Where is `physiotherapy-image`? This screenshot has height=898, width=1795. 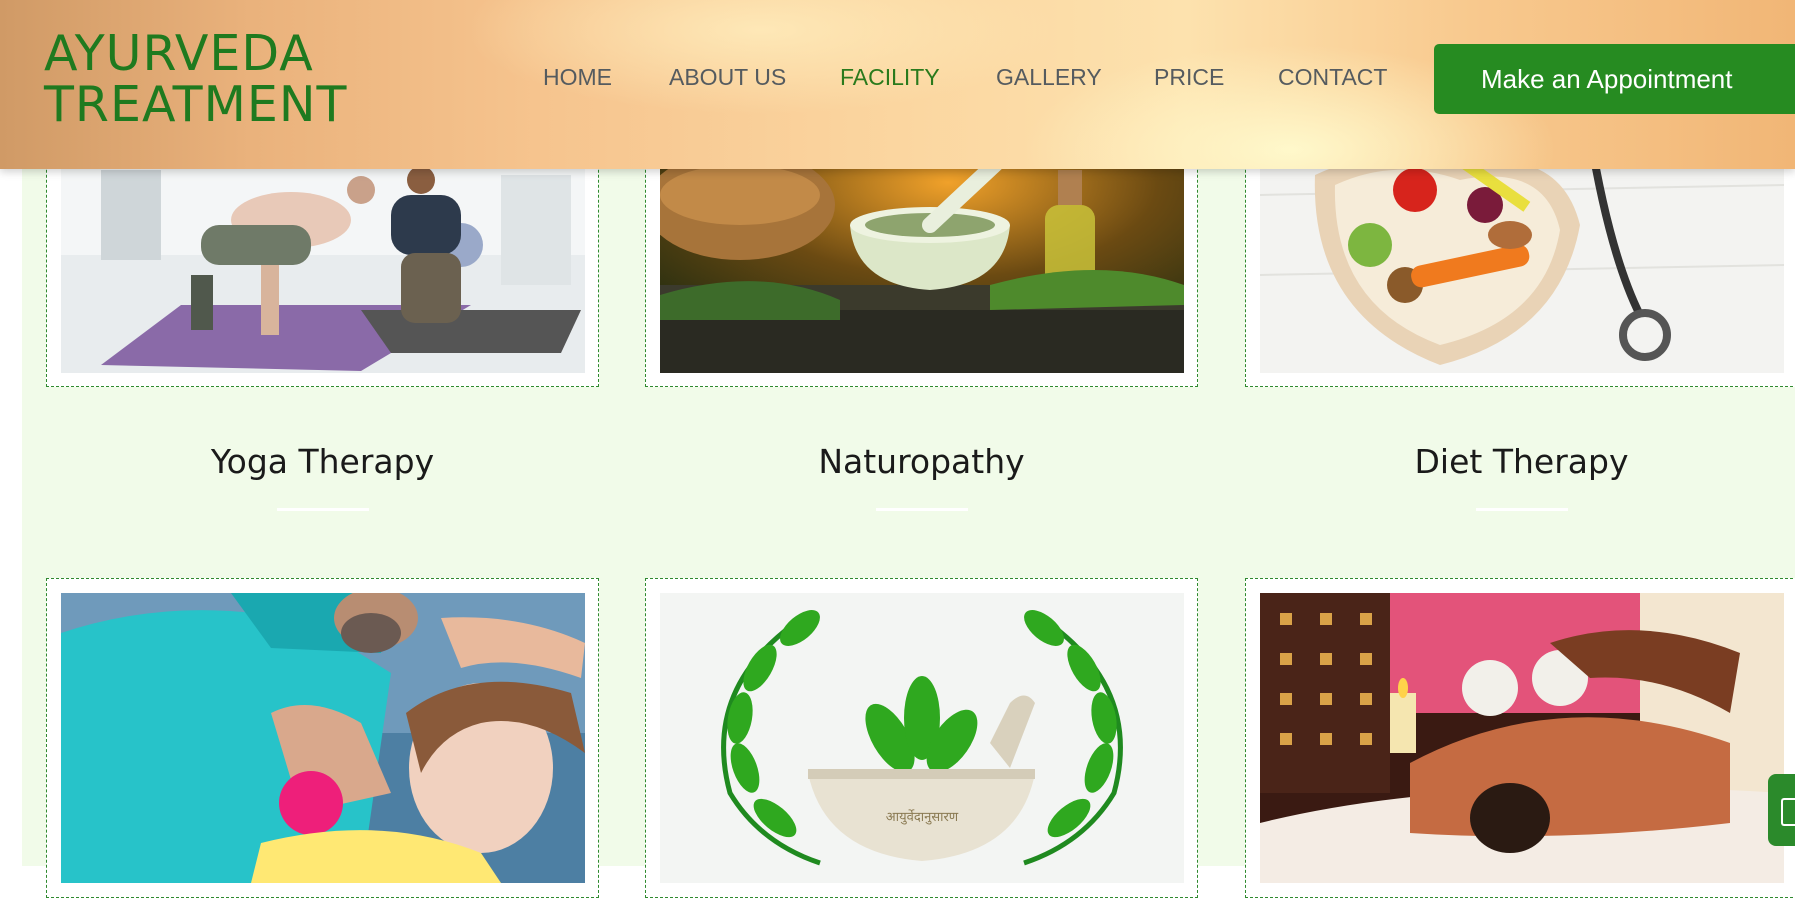 physiotherapy-image is located at coordinates (323, 738).